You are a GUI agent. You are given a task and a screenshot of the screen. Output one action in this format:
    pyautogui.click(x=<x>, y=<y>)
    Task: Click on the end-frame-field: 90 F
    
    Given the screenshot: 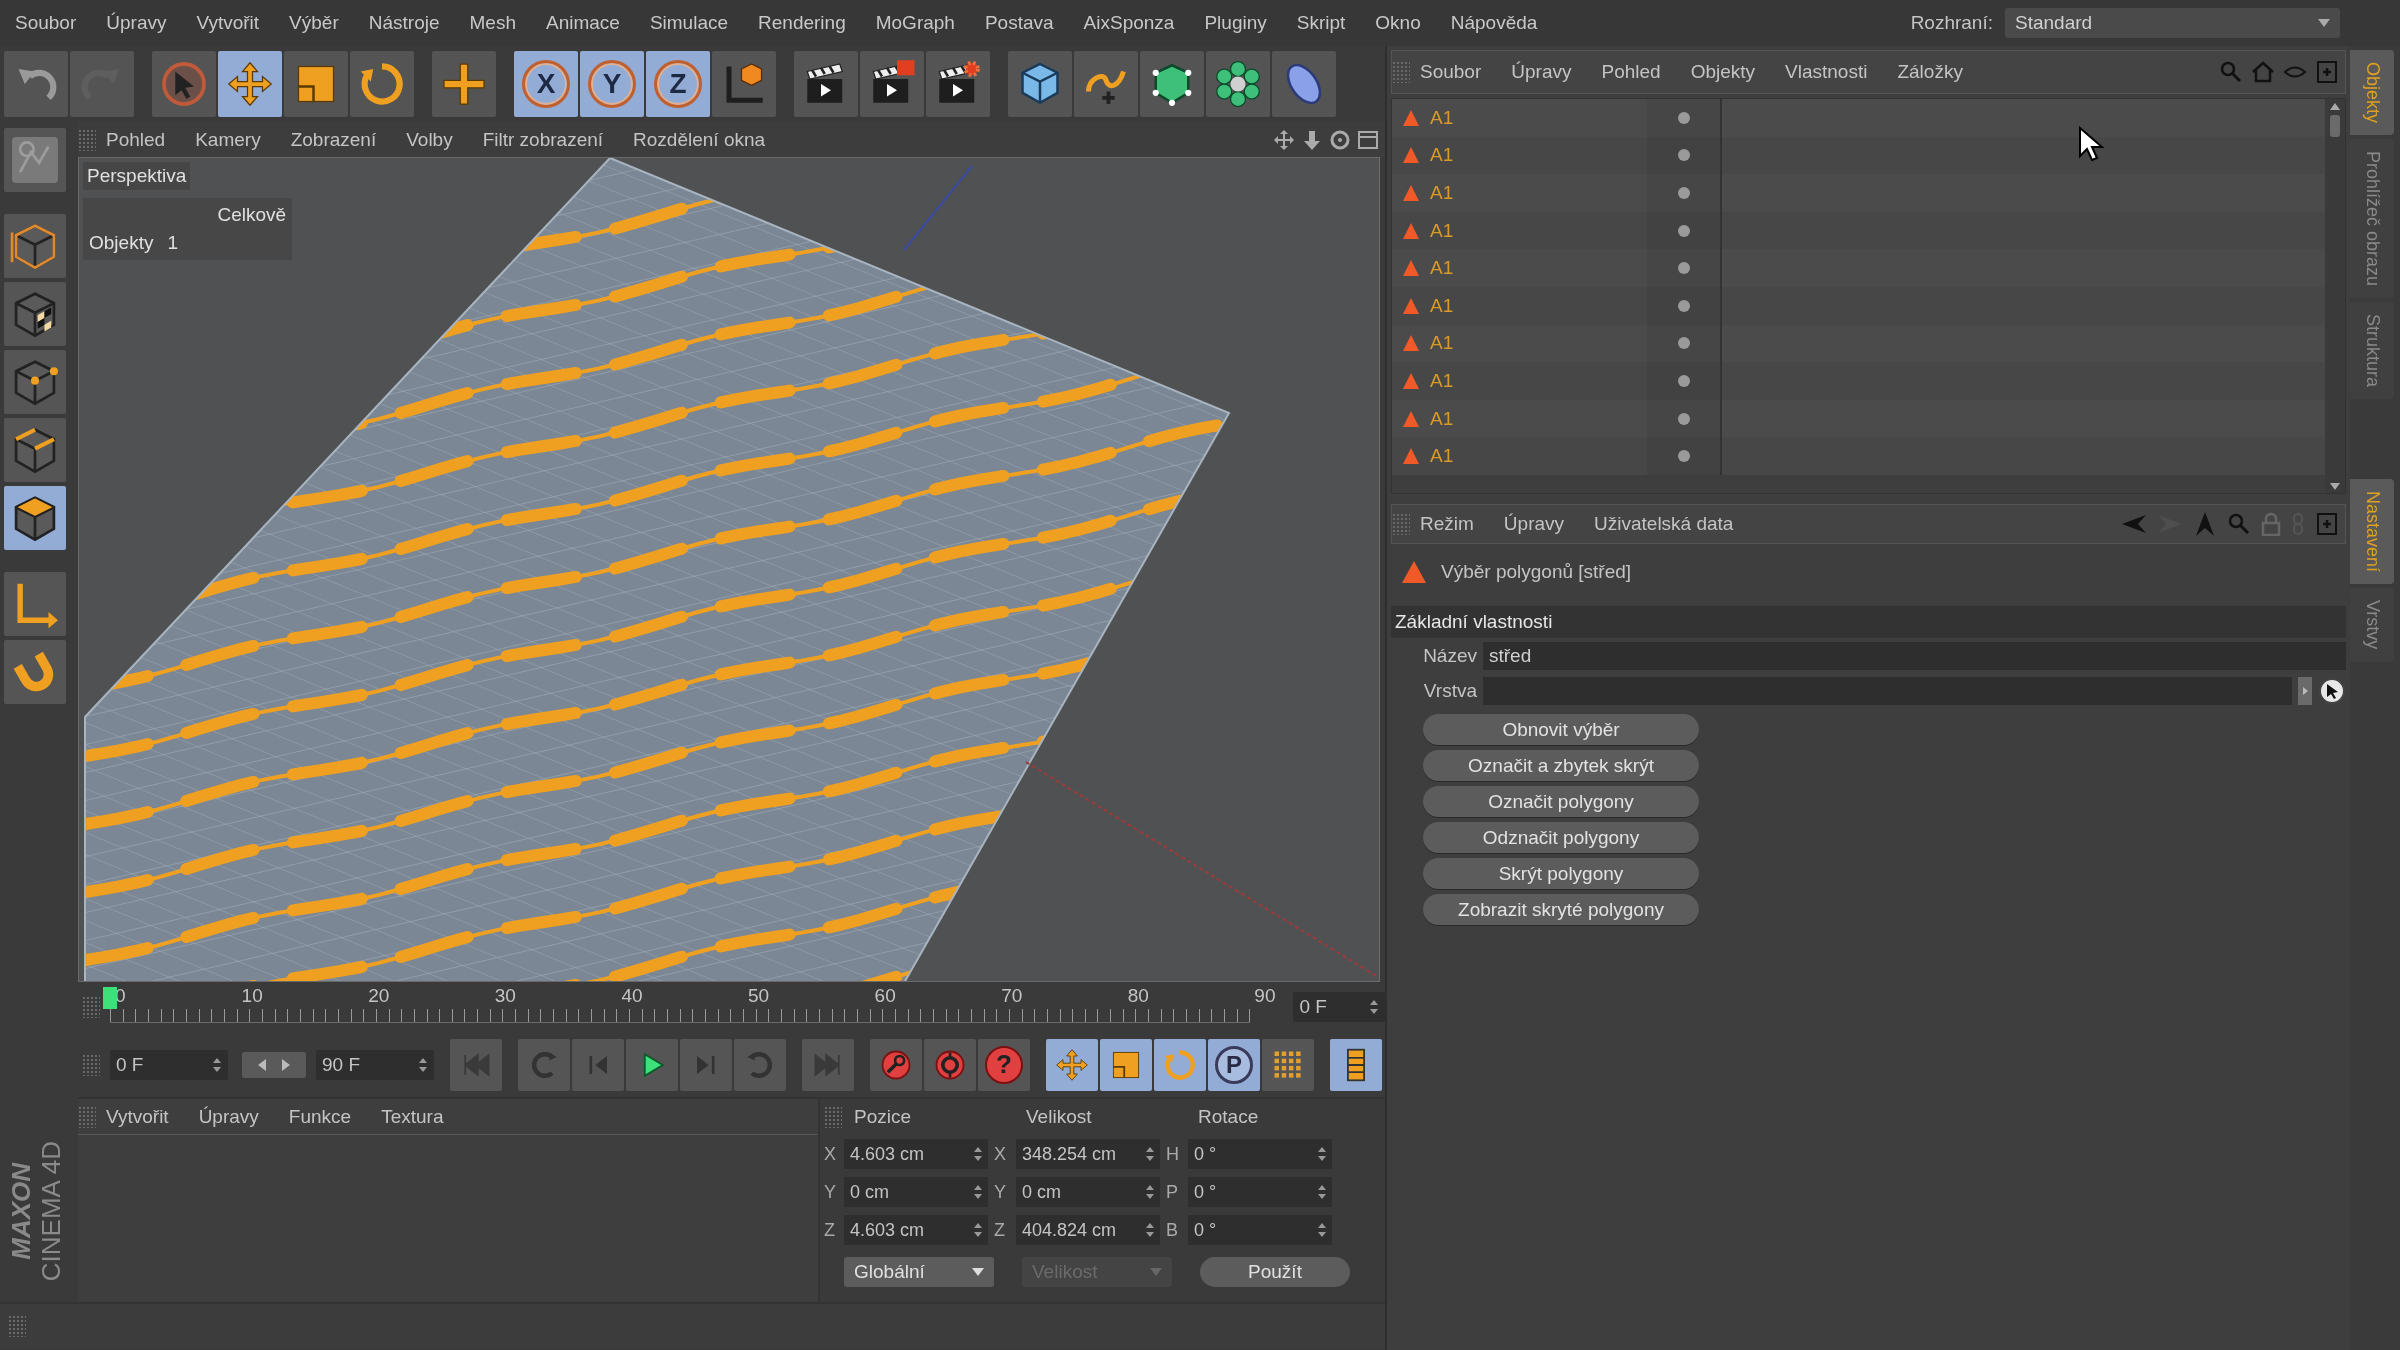 What is the action you would take?
    pyautogui.click(x=375, y=1064)
    